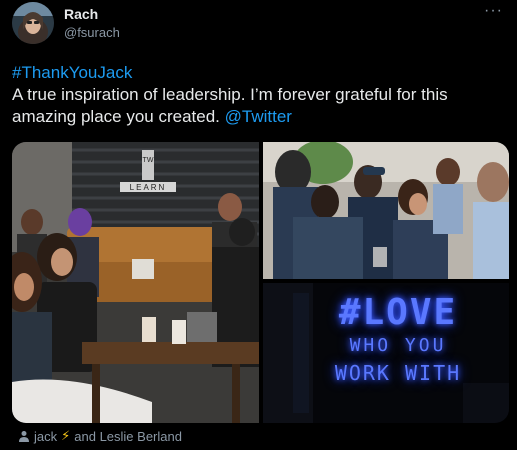  What do you see at coordinates (45, 436) in the screenshot?
I see `tagged-user-jack: jack` at bounding box center [45, 436].